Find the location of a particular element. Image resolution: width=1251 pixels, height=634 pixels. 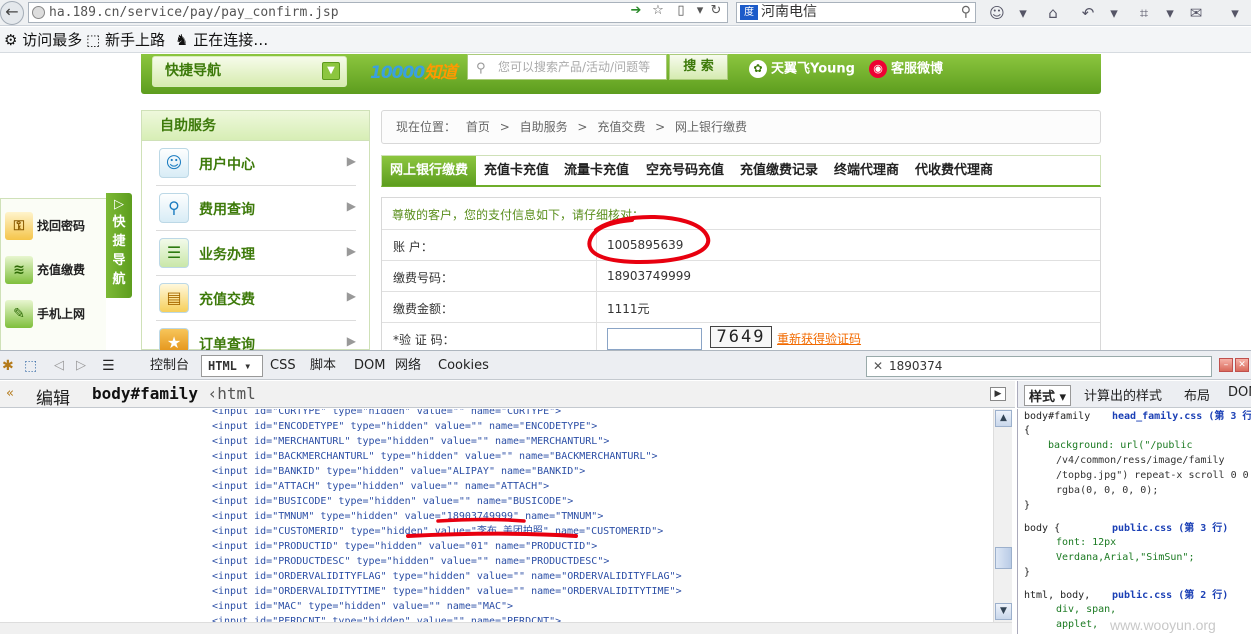

forward-icon: ▷ is located at coordinates (81, 366).